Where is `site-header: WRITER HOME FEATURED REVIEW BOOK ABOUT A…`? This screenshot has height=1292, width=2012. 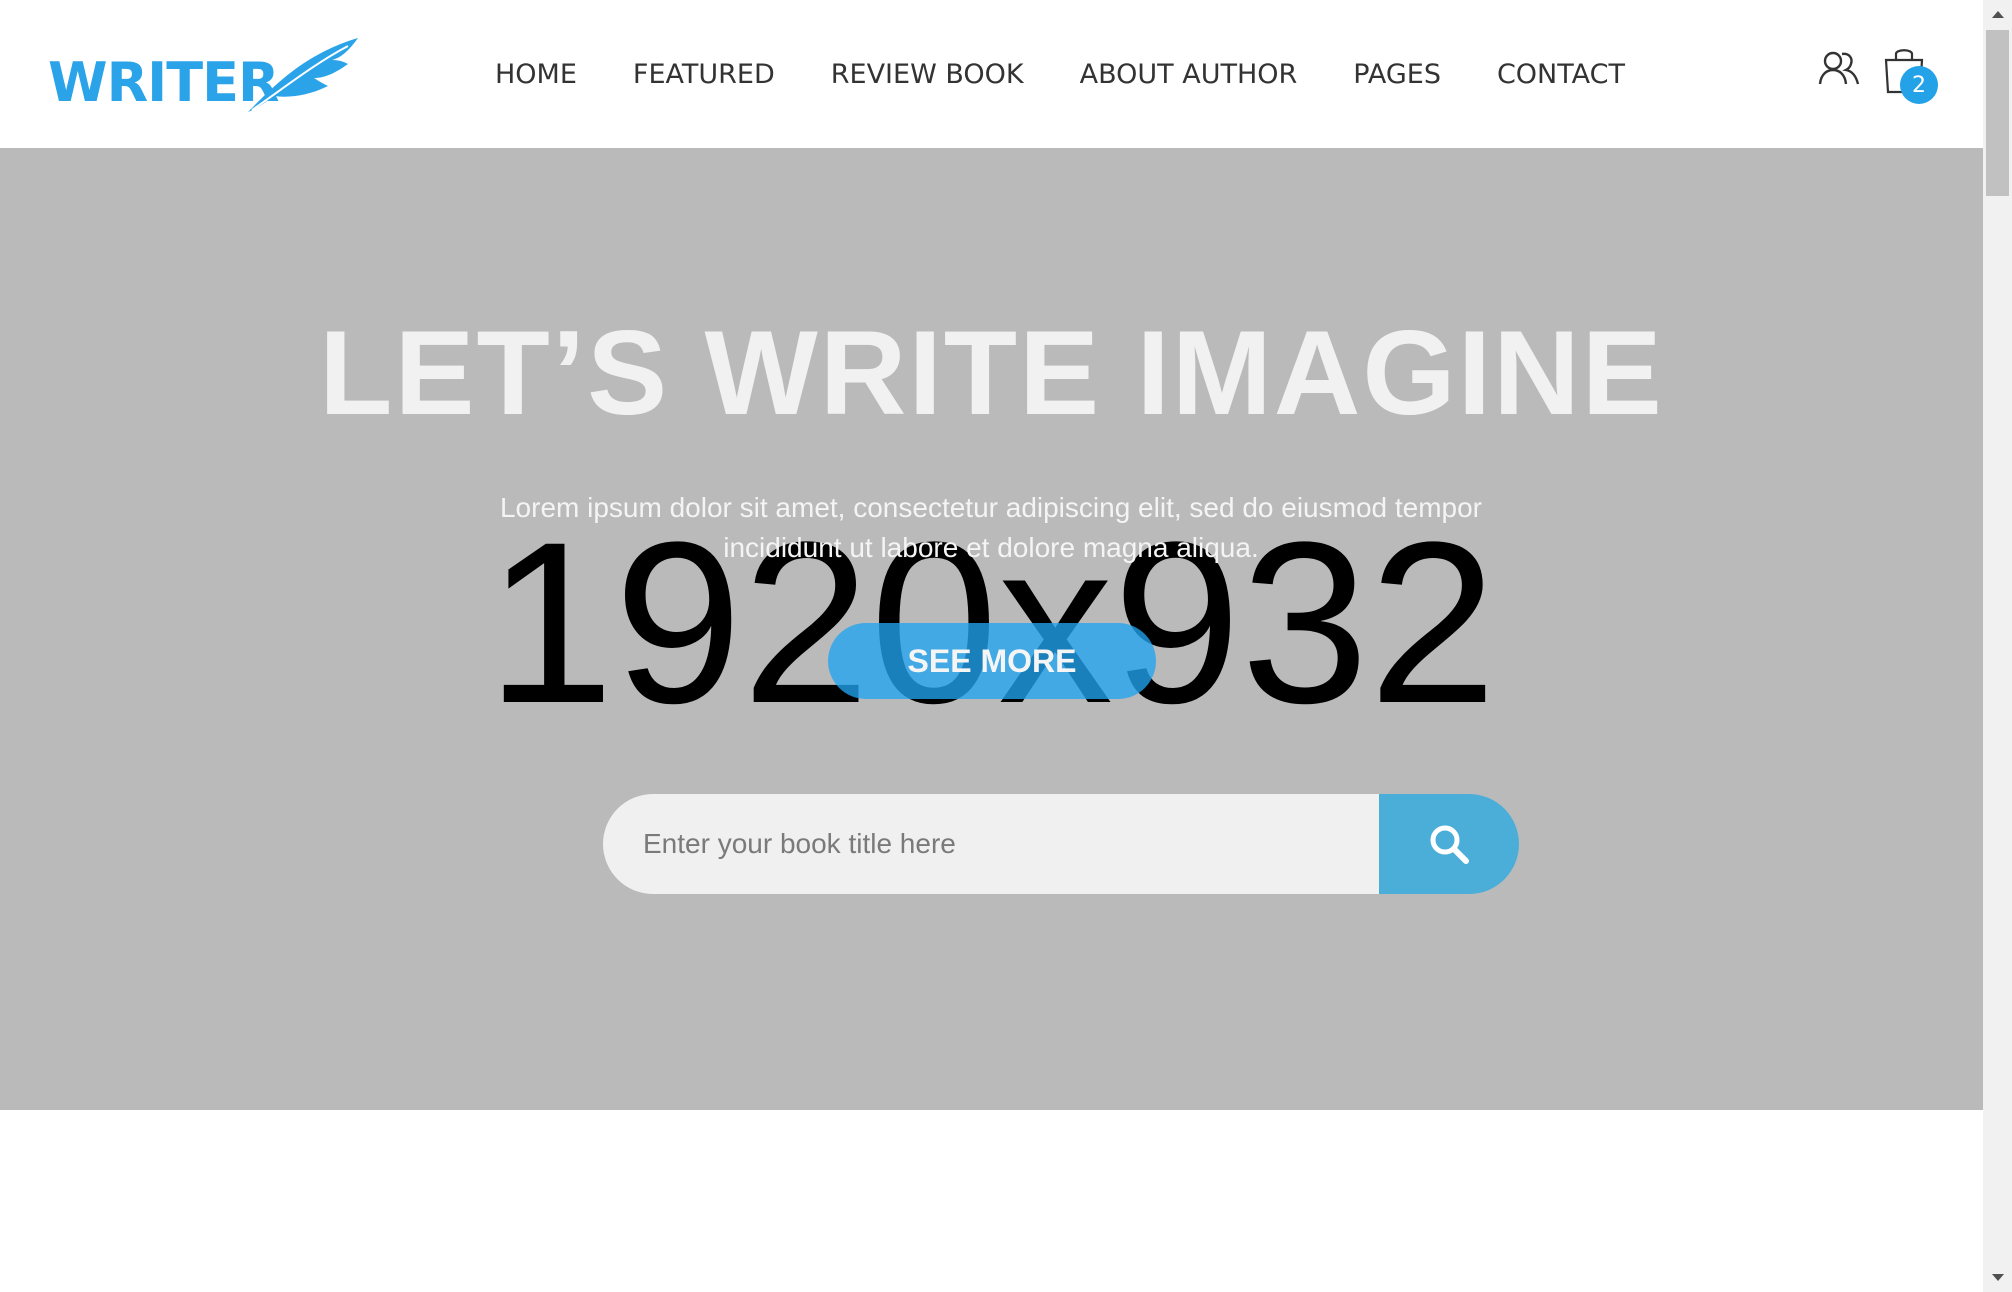
site-header: WRITER HOME FEATURED REVIEW BOOK ABOUT A… is located at coordinates (991, 74).